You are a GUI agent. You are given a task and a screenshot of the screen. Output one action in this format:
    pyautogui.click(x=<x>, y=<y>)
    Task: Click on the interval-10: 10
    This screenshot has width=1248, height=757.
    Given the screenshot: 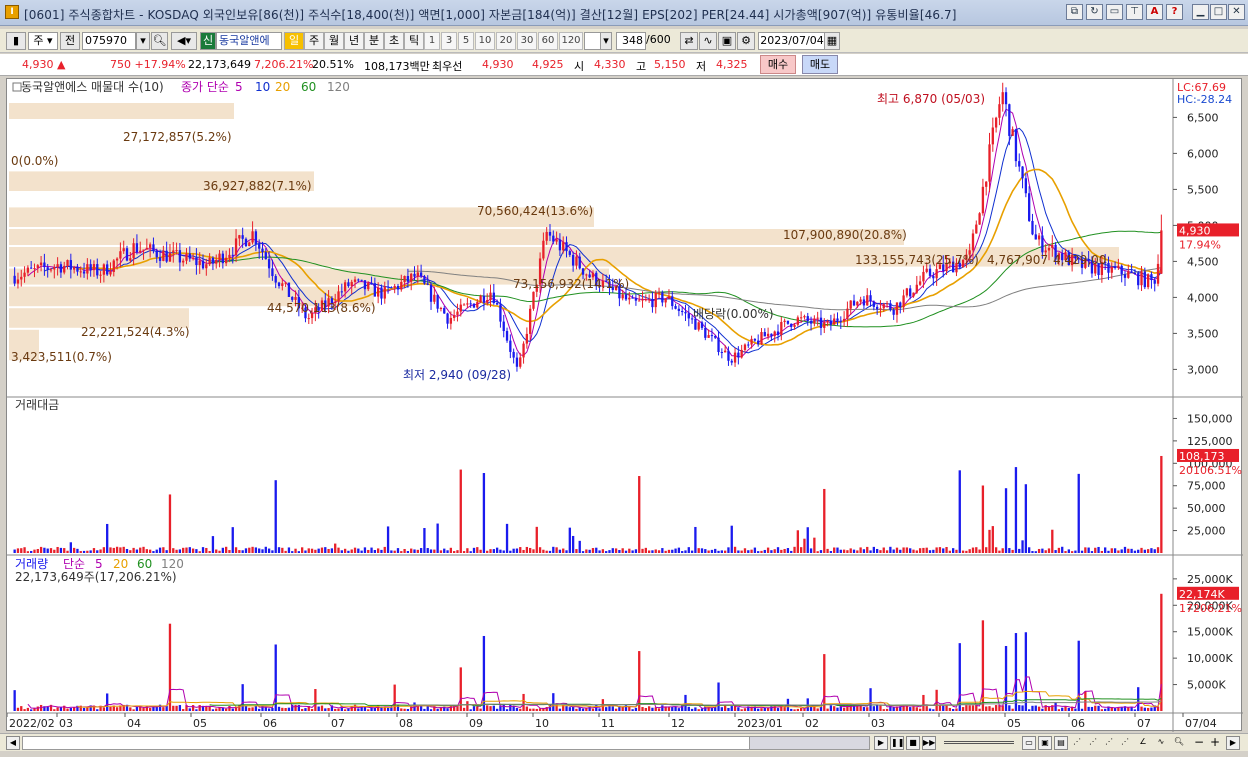 What is the action you would take?
    pyautogui.click(x=485, y=41)
    